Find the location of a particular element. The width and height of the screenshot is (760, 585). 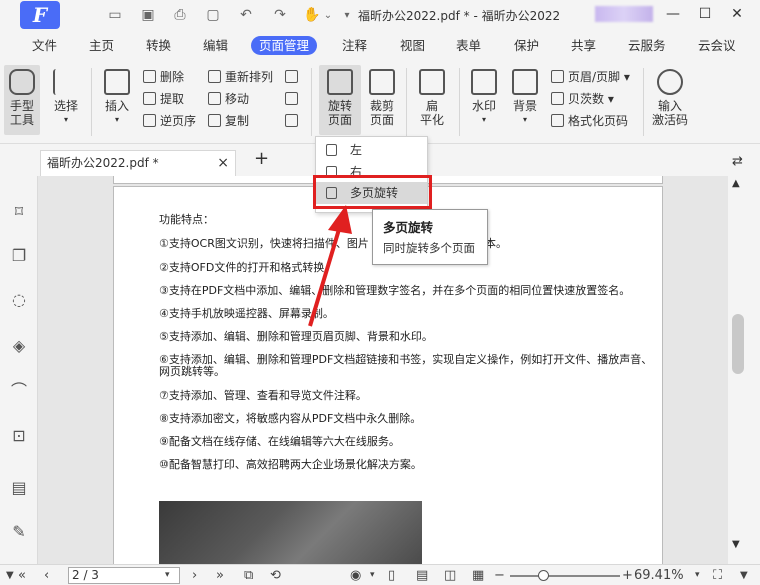

page-number-input: 2 / 3 is located at coordinates (124, 575).